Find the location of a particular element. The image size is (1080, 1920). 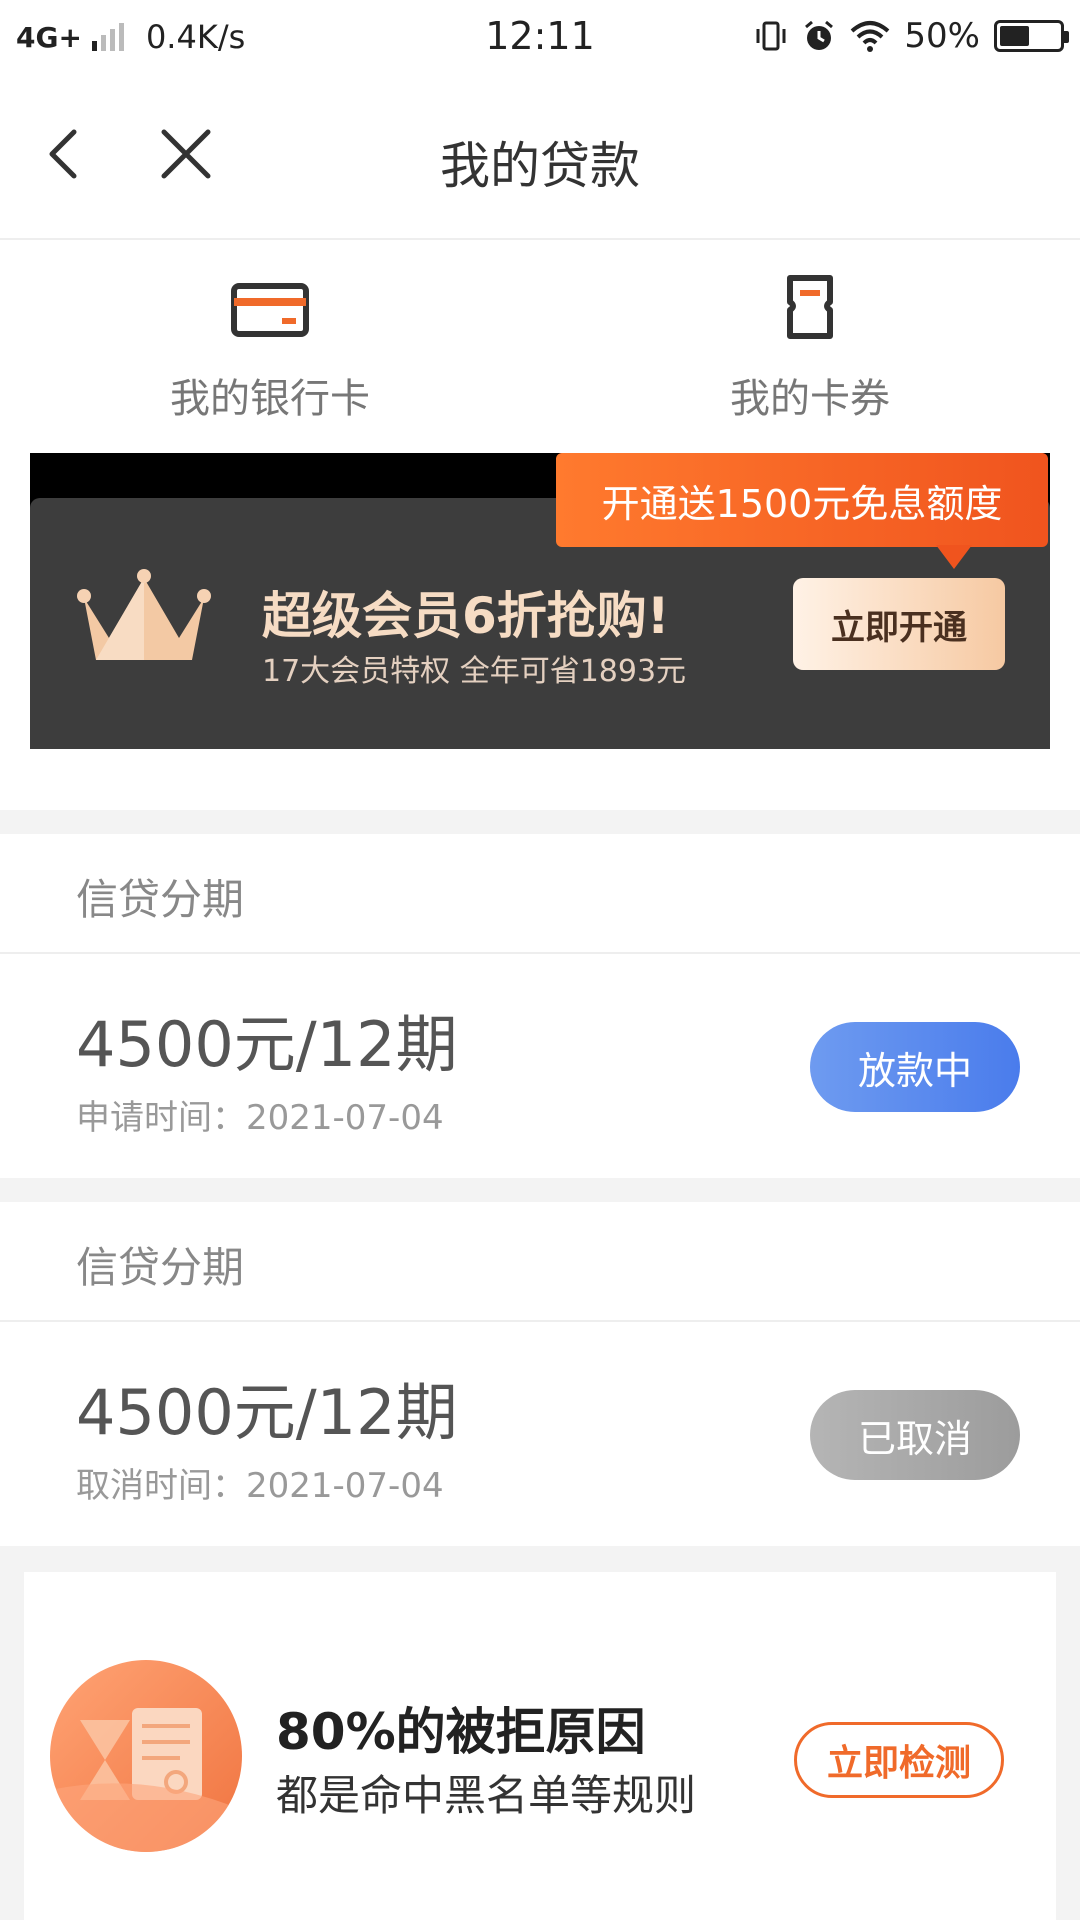

bank-card-label: 我的银行卡 is located at coordinates (270, 399).